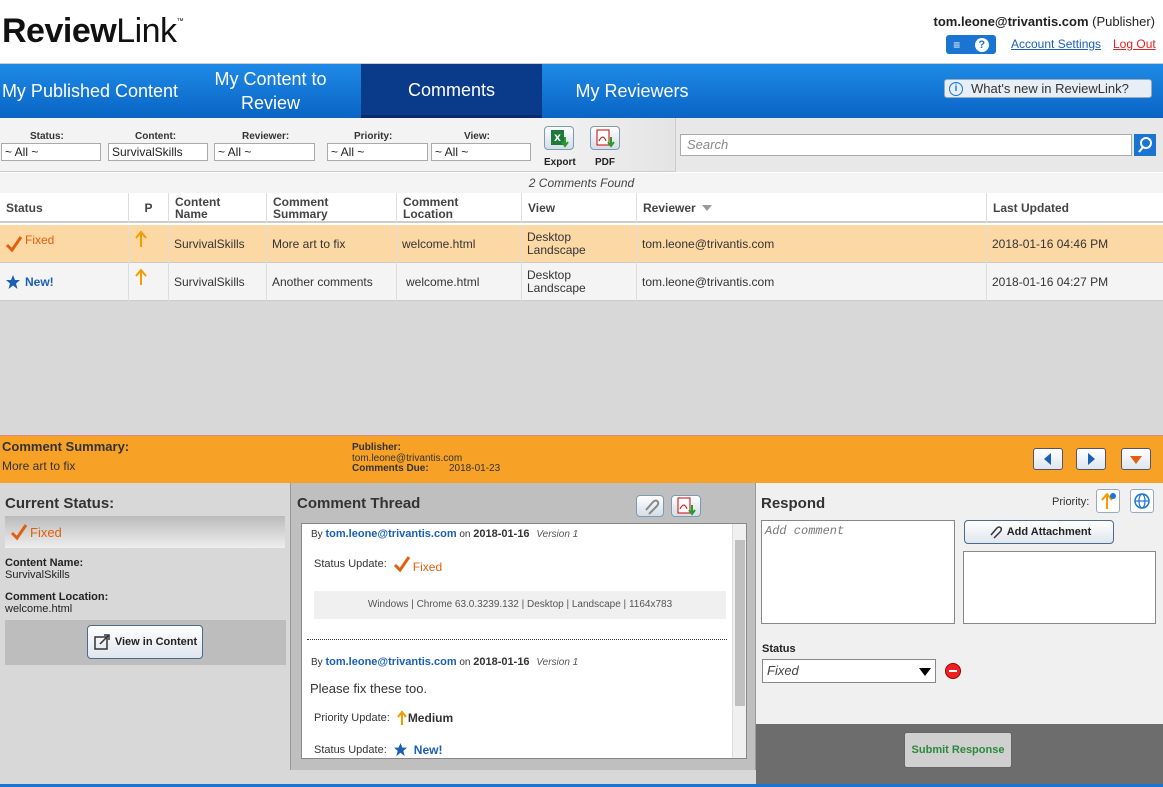 This screenshot has width=1163, height=787. Describe the element at coordinates (1134, 44) in the screenshot. I see `log-out-link: Log Out` at that location.